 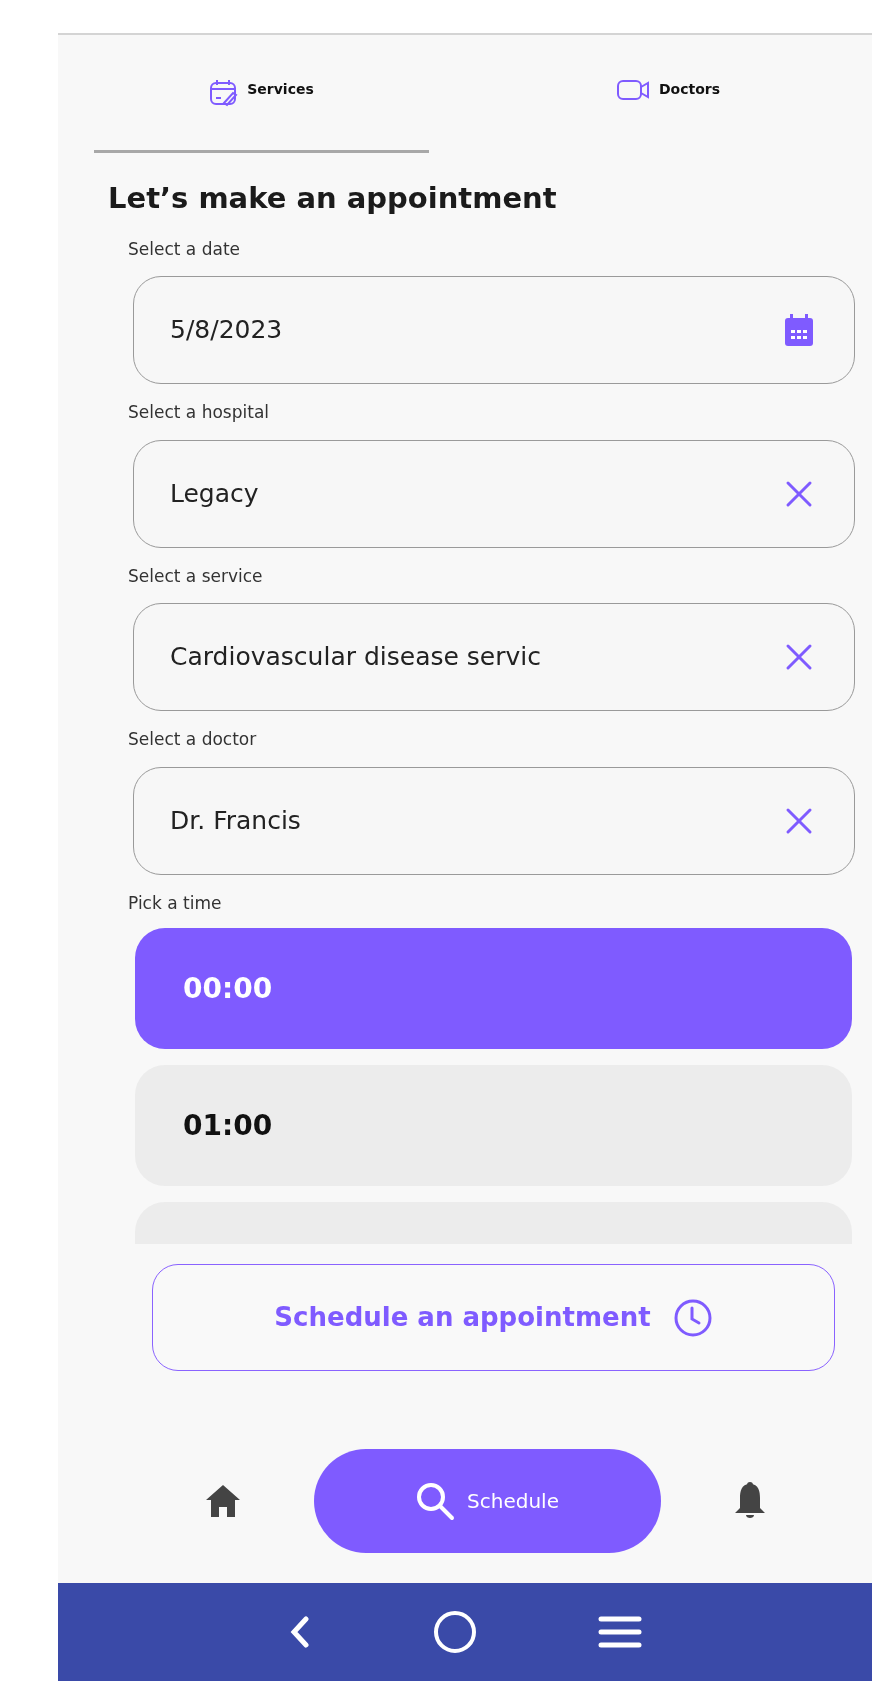 What do you see at coordinates (299, 1632) in the screenshot?
I see `back-icon` at bounding box center [299, 1632].